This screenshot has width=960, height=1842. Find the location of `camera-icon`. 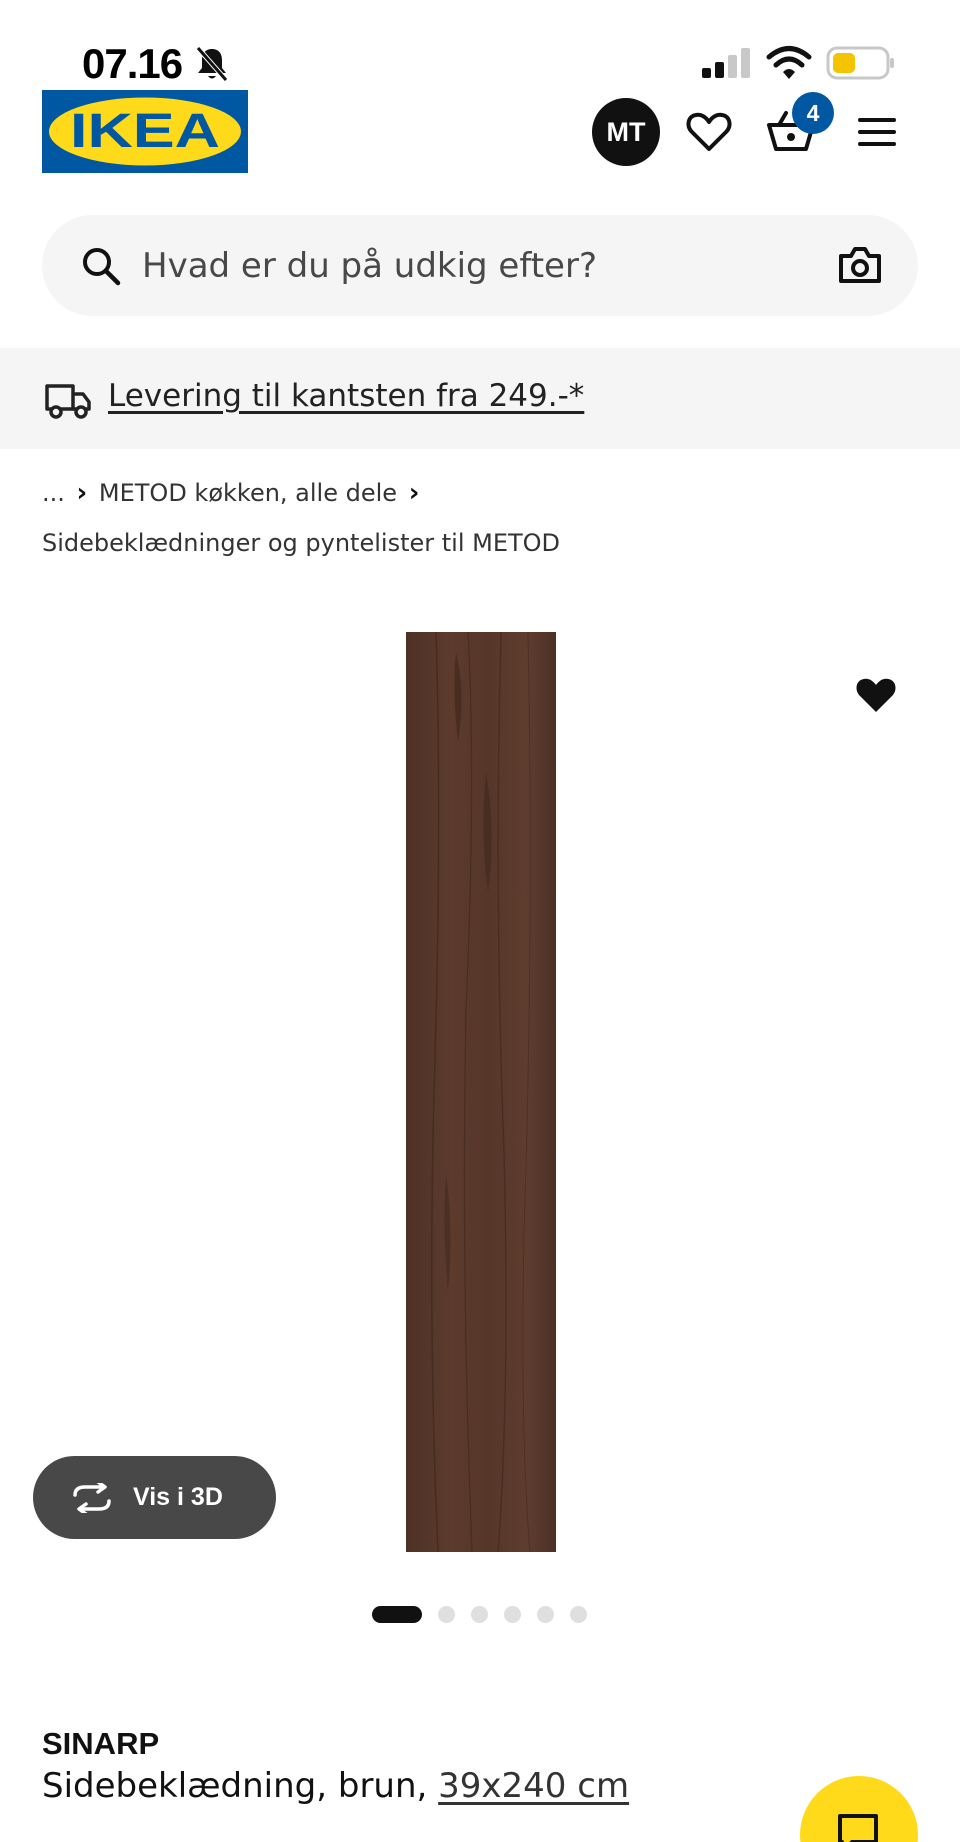

camera-icon is located at coordinates (860, 265).